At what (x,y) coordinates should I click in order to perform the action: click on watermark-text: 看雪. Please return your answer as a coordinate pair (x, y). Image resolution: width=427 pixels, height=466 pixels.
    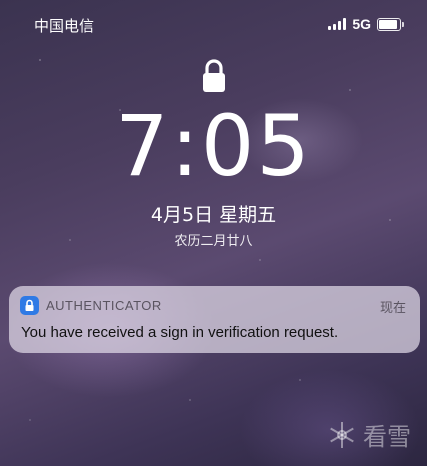
    Looking at the image, I should click on (387, 437).